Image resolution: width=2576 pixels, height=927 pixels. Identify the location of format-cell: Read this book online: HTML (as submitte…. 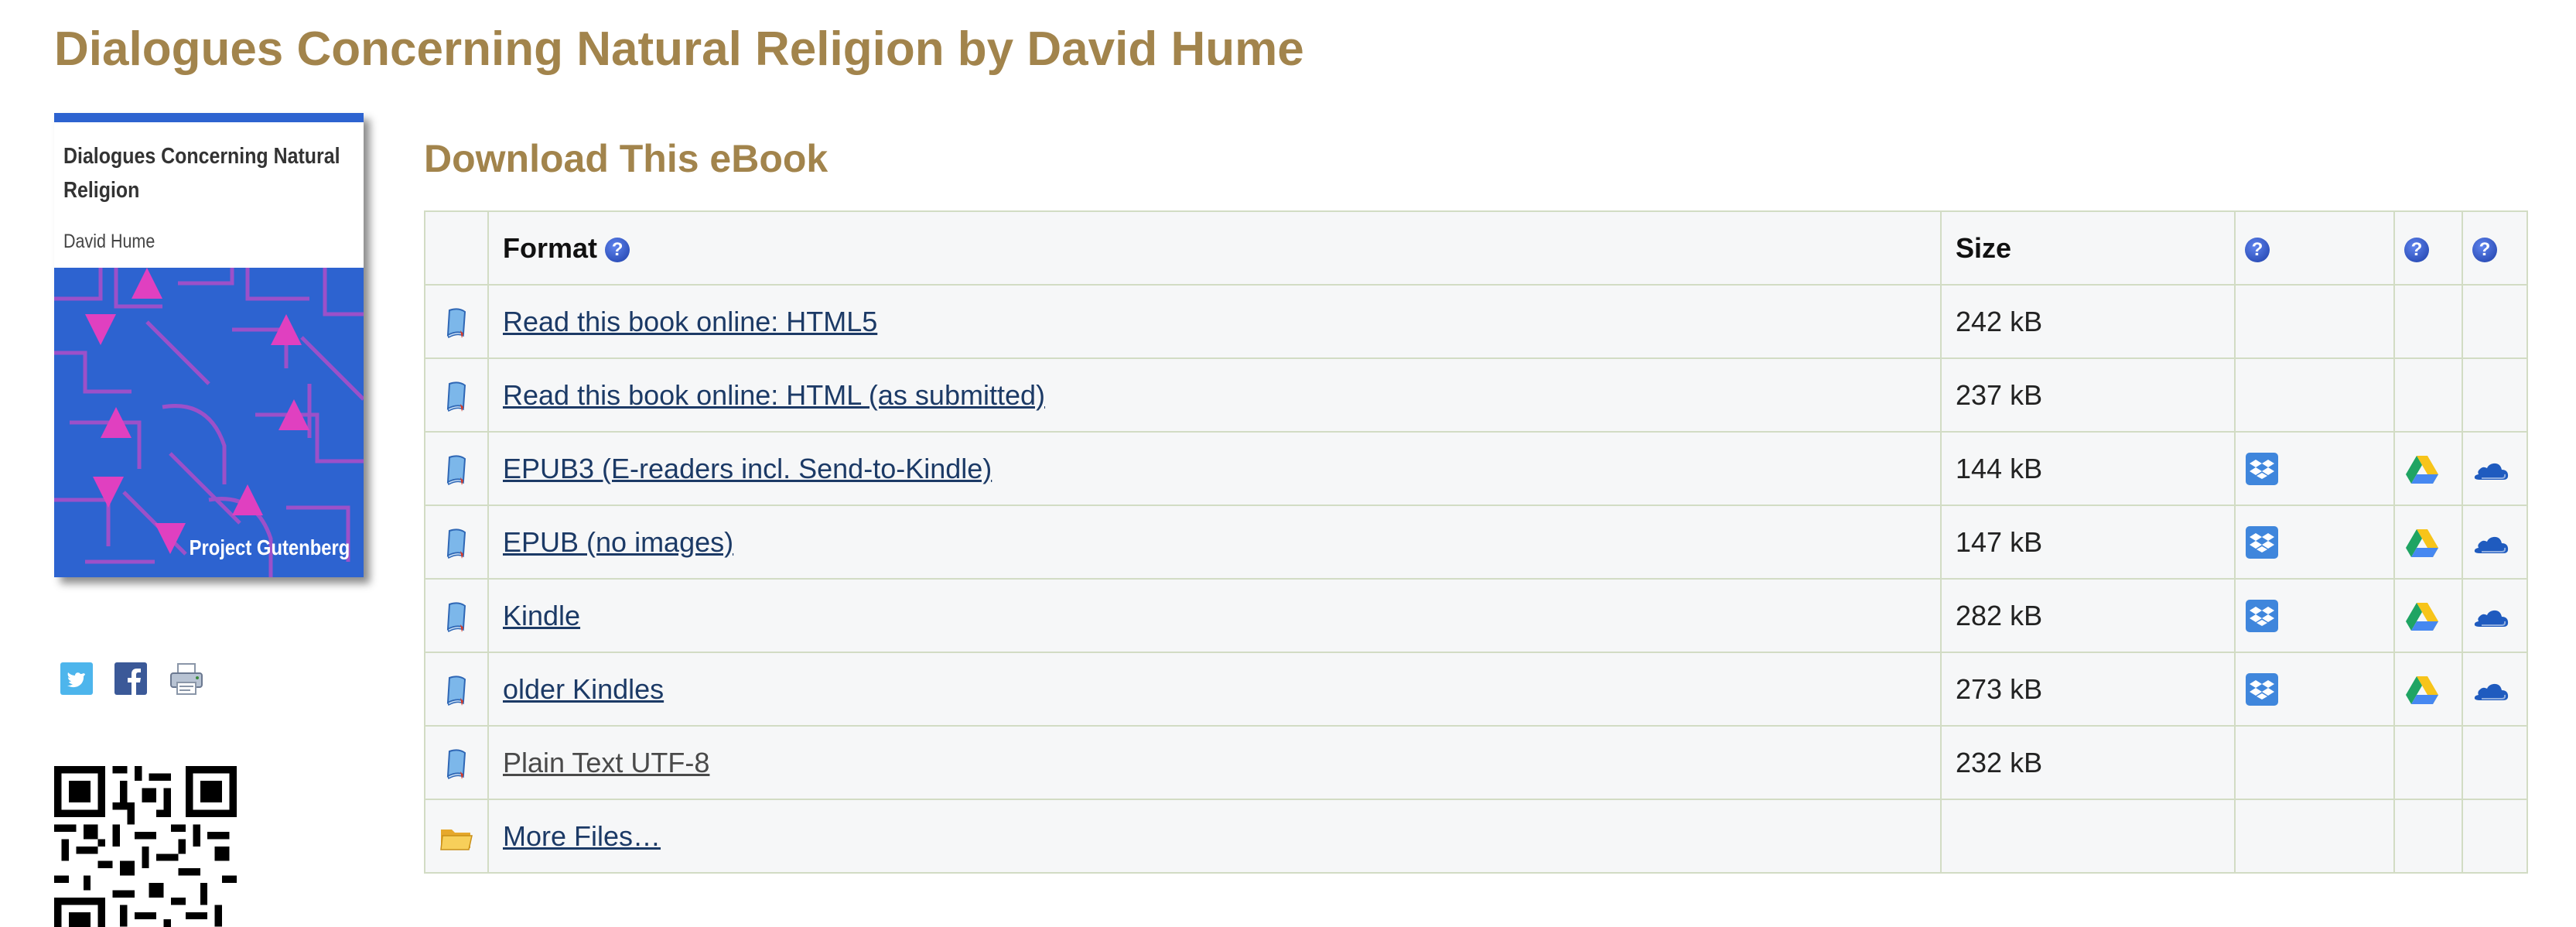
(1214, 395).